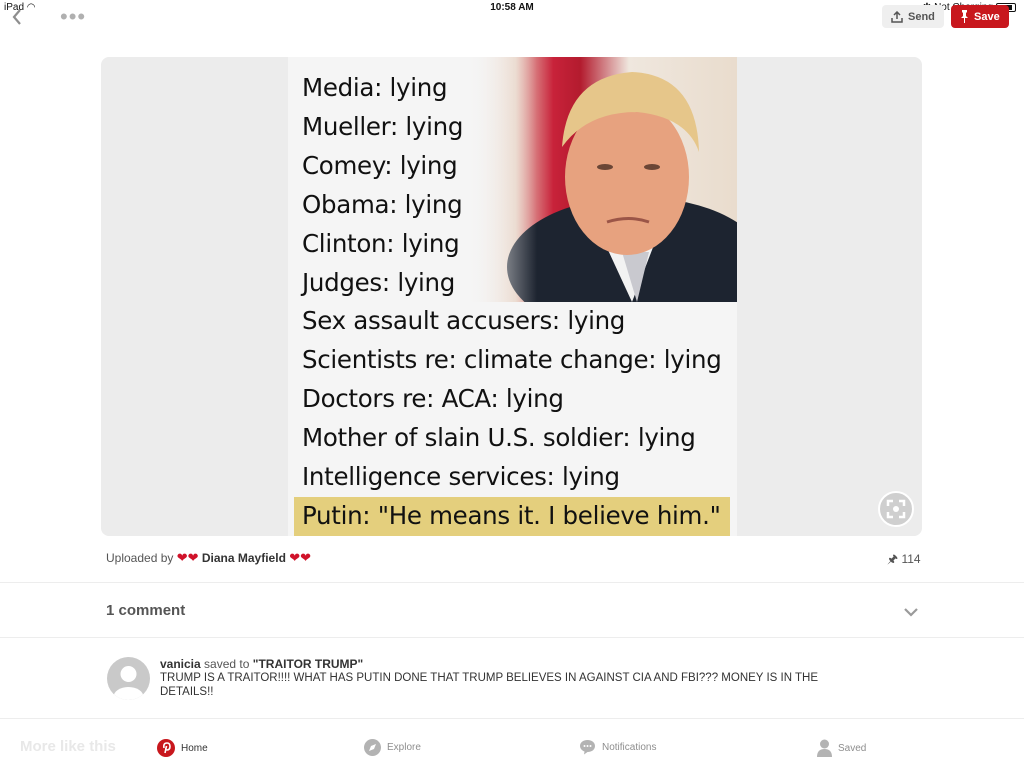 This screenshot has width=1024, height=767. I want to click on back-button, so click(17, 19).